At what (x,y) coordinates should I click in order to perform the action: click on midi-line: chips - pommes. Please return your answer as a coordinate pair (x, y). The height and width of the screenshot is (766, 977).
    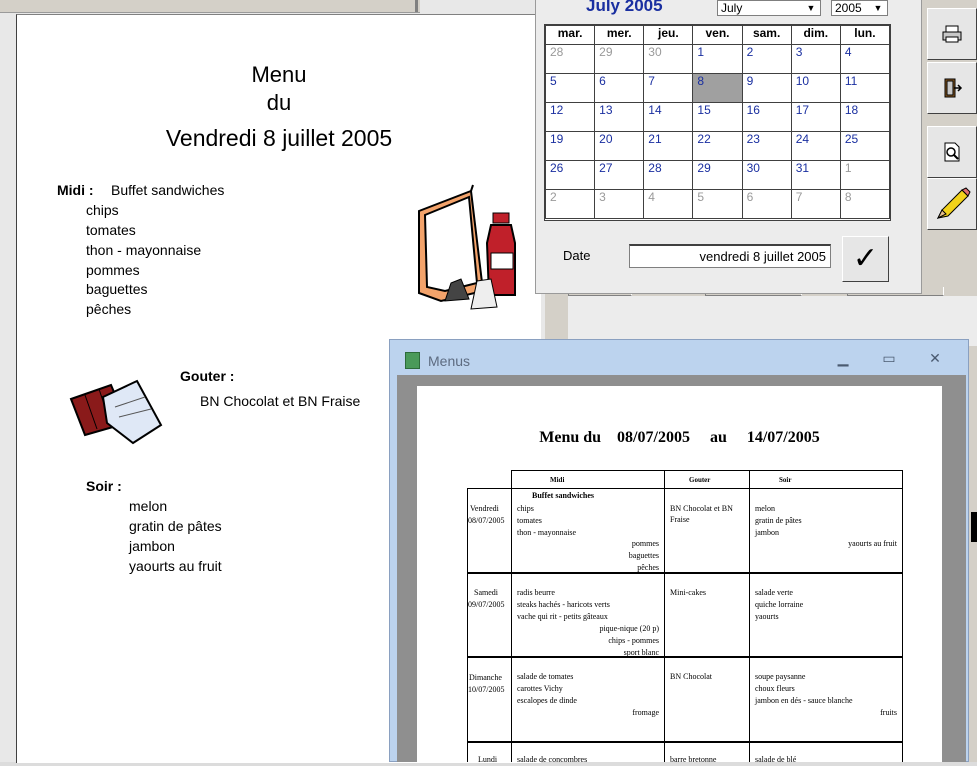
    Looking at the image, I should click on (633, 640).